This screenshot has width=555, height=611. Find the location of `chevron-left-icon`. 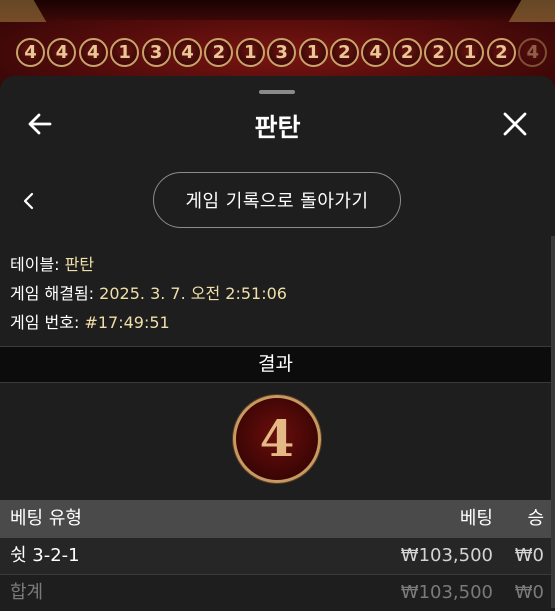

chevron-left-icon is located at coordinates (29, 201).